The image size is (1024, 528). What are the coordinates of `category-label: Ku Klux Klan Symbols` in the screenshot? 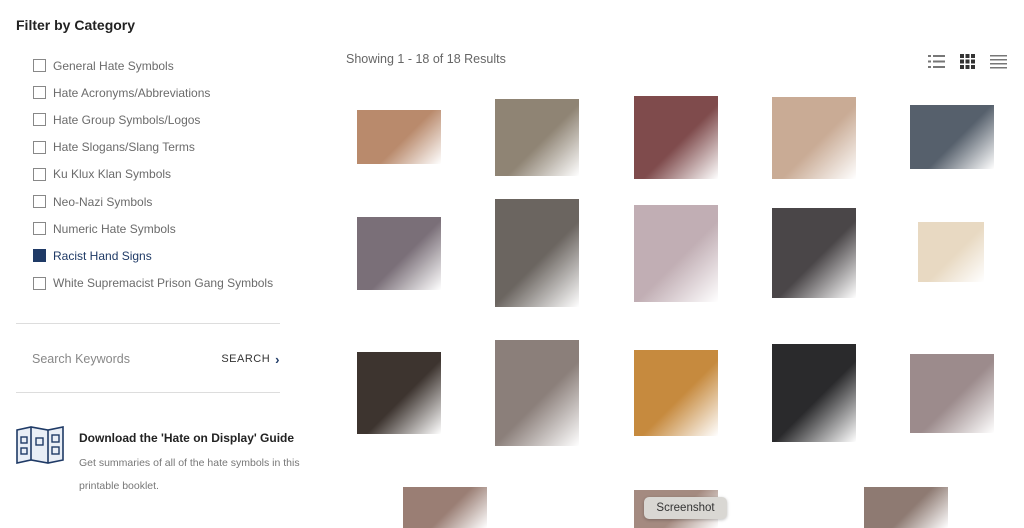 It's located at (112, 174).